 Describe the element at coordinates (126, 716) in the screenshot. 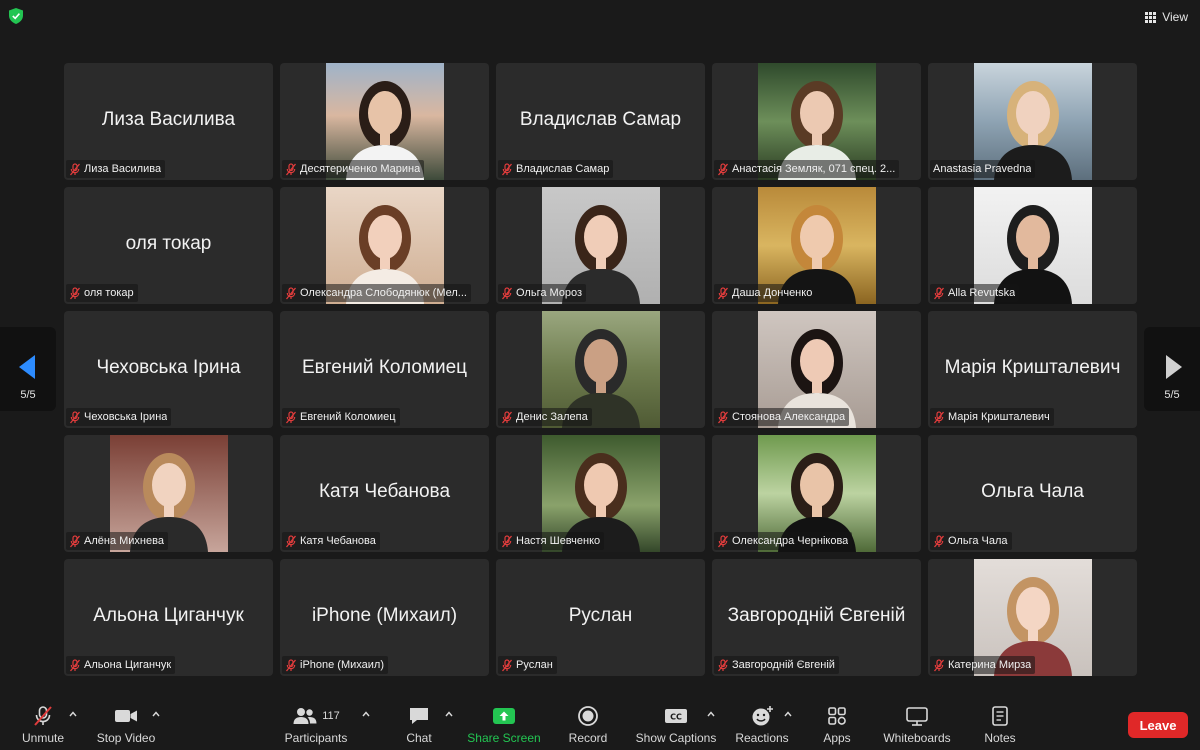

I see `video-camera-icon` at that location.